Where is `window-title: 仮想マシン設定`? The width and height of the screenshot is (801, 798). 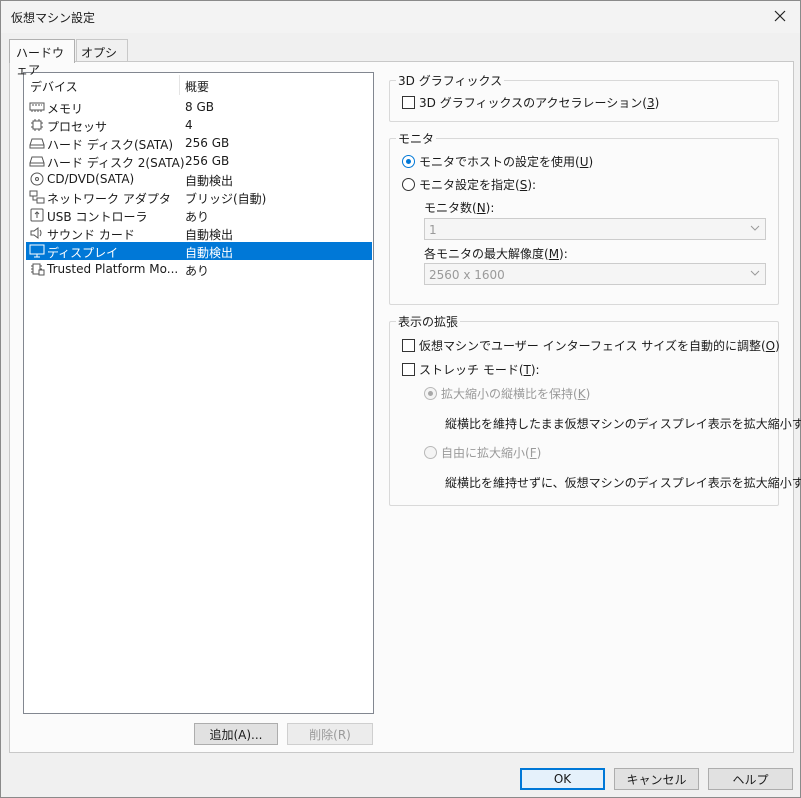
window-title: 仮想マシン設定 is located at coordinates (53, 18).